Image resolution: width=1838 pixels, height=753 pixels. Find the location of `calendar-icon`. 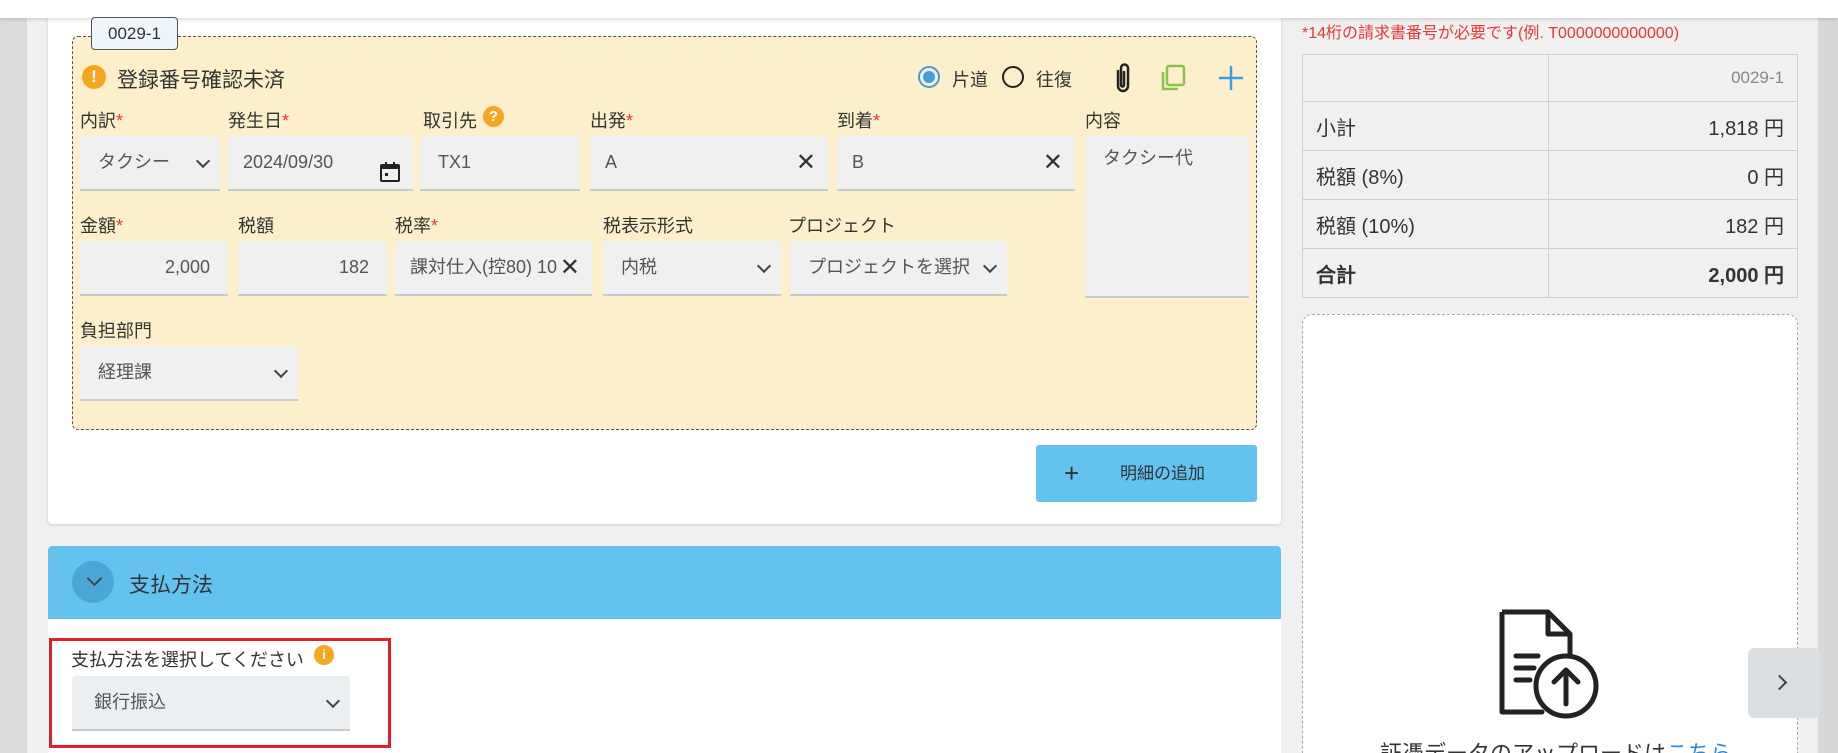

calendar-icon is located at coordinates (390, 166).